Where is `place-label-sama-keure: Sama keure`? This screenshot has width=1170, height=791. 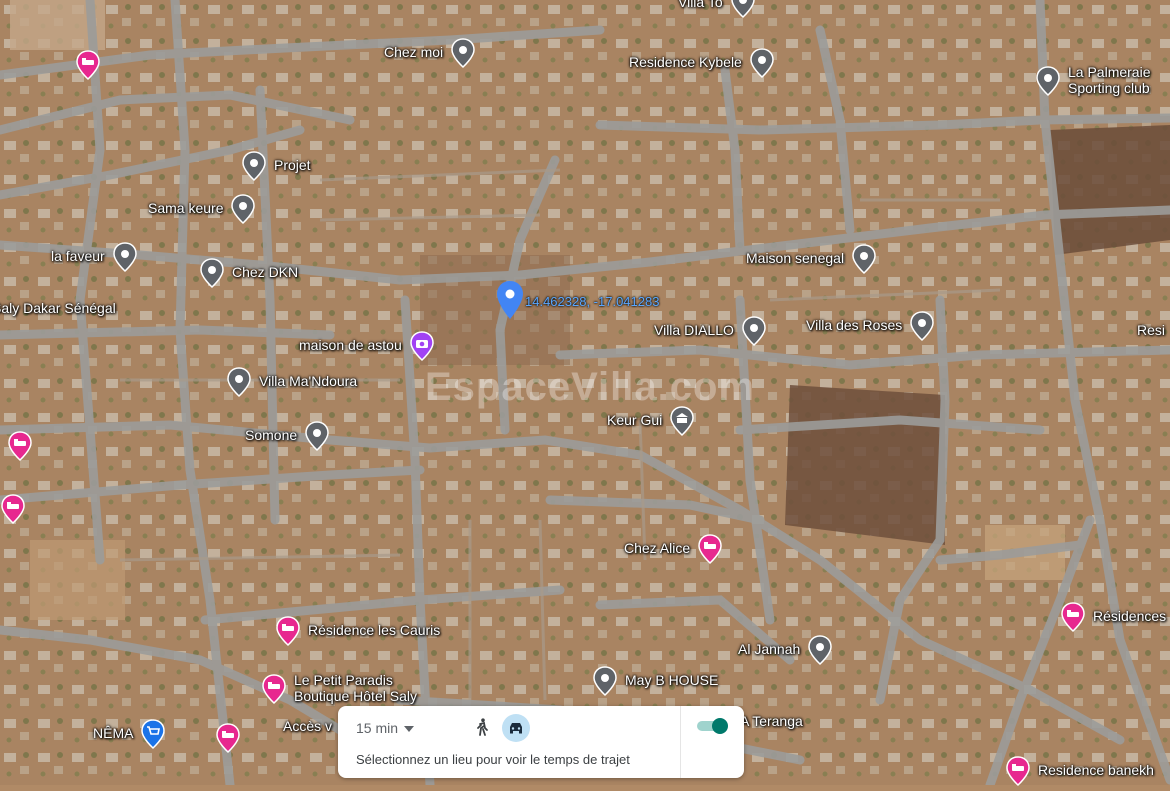 place-label-sama-keure: Sama keure is located at coordinates (185, 208).